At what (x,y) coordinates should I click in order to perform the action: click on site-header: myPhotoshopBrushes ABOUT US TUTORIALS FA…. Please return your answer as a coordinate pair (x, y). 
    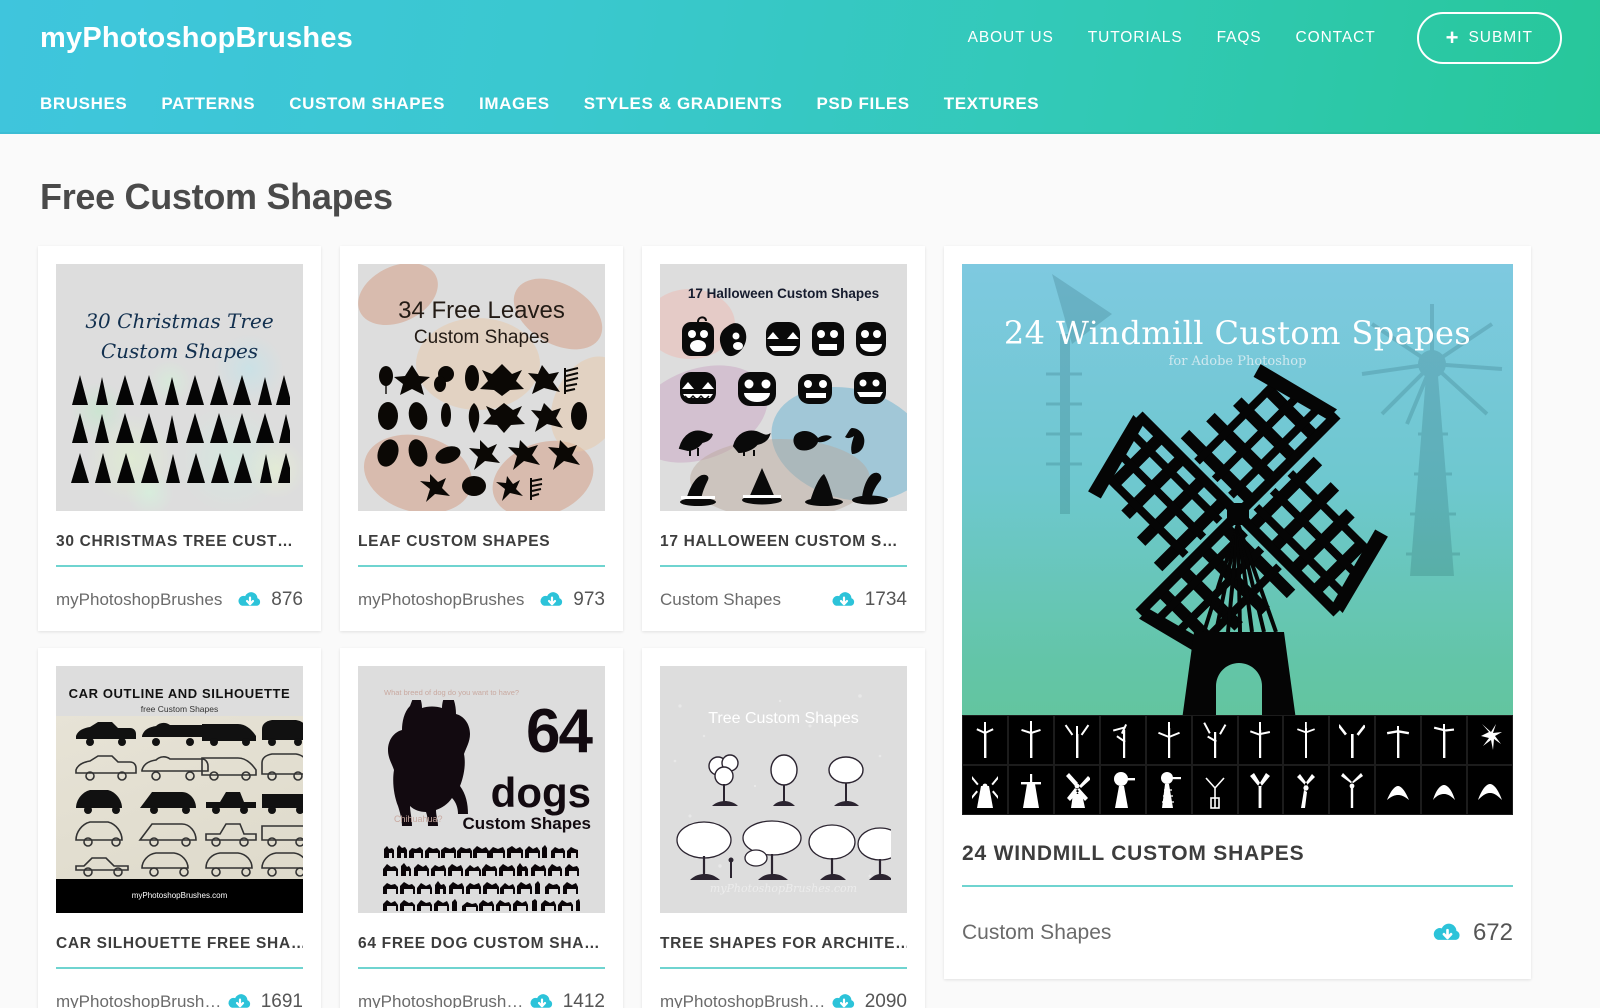
    Looking at the image, I should click on (800, 67).